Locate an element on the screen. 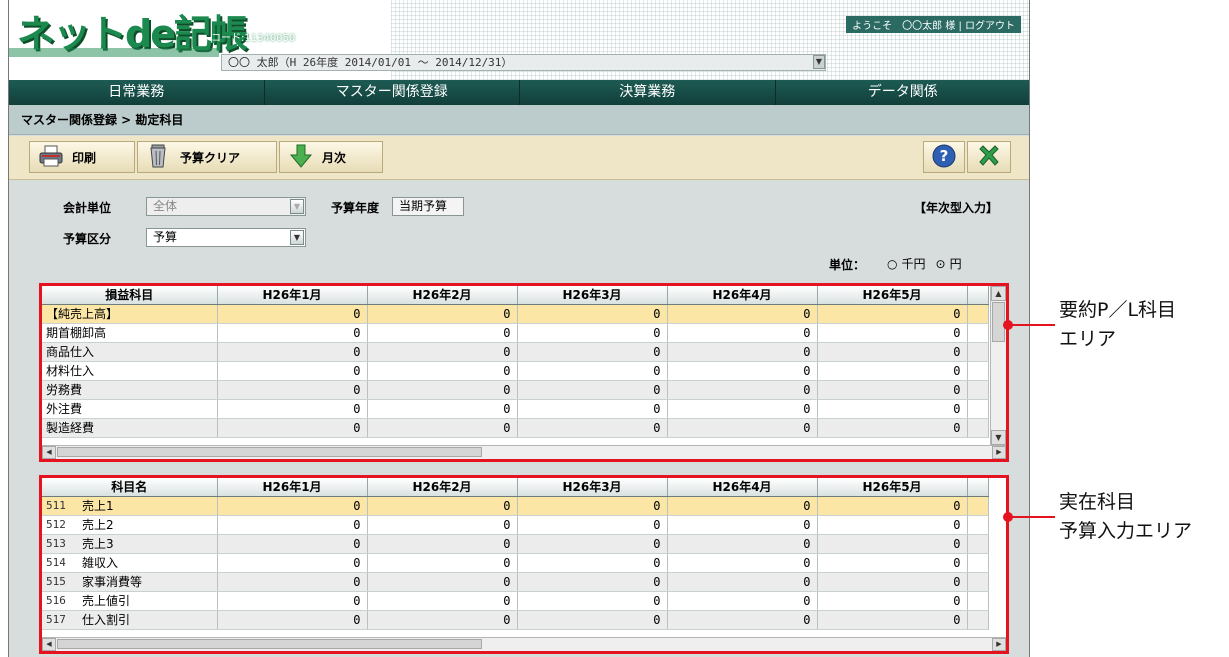  pl-vertical-scrollbar: ▲ ▼ is located at coordinates (998, 365).